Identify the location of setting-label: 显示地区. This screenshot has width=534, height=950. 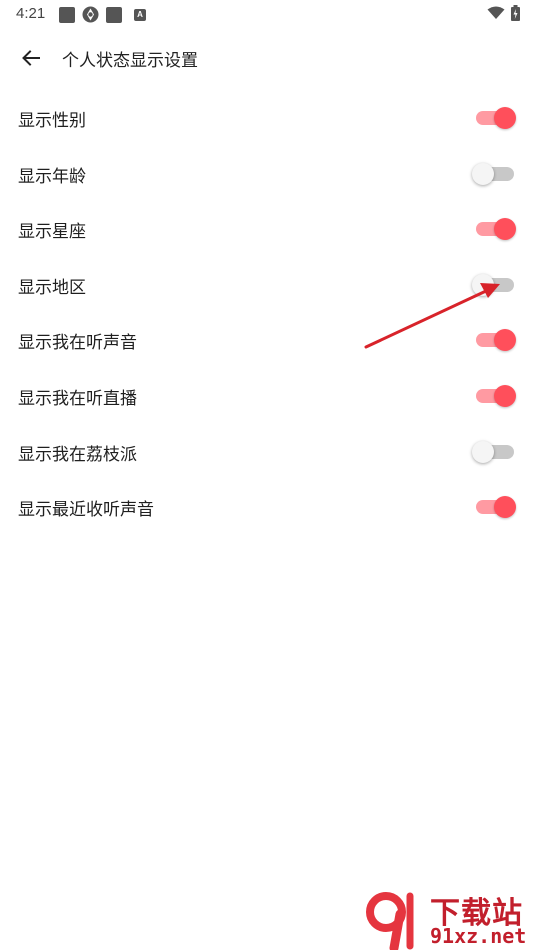
(52, 288).